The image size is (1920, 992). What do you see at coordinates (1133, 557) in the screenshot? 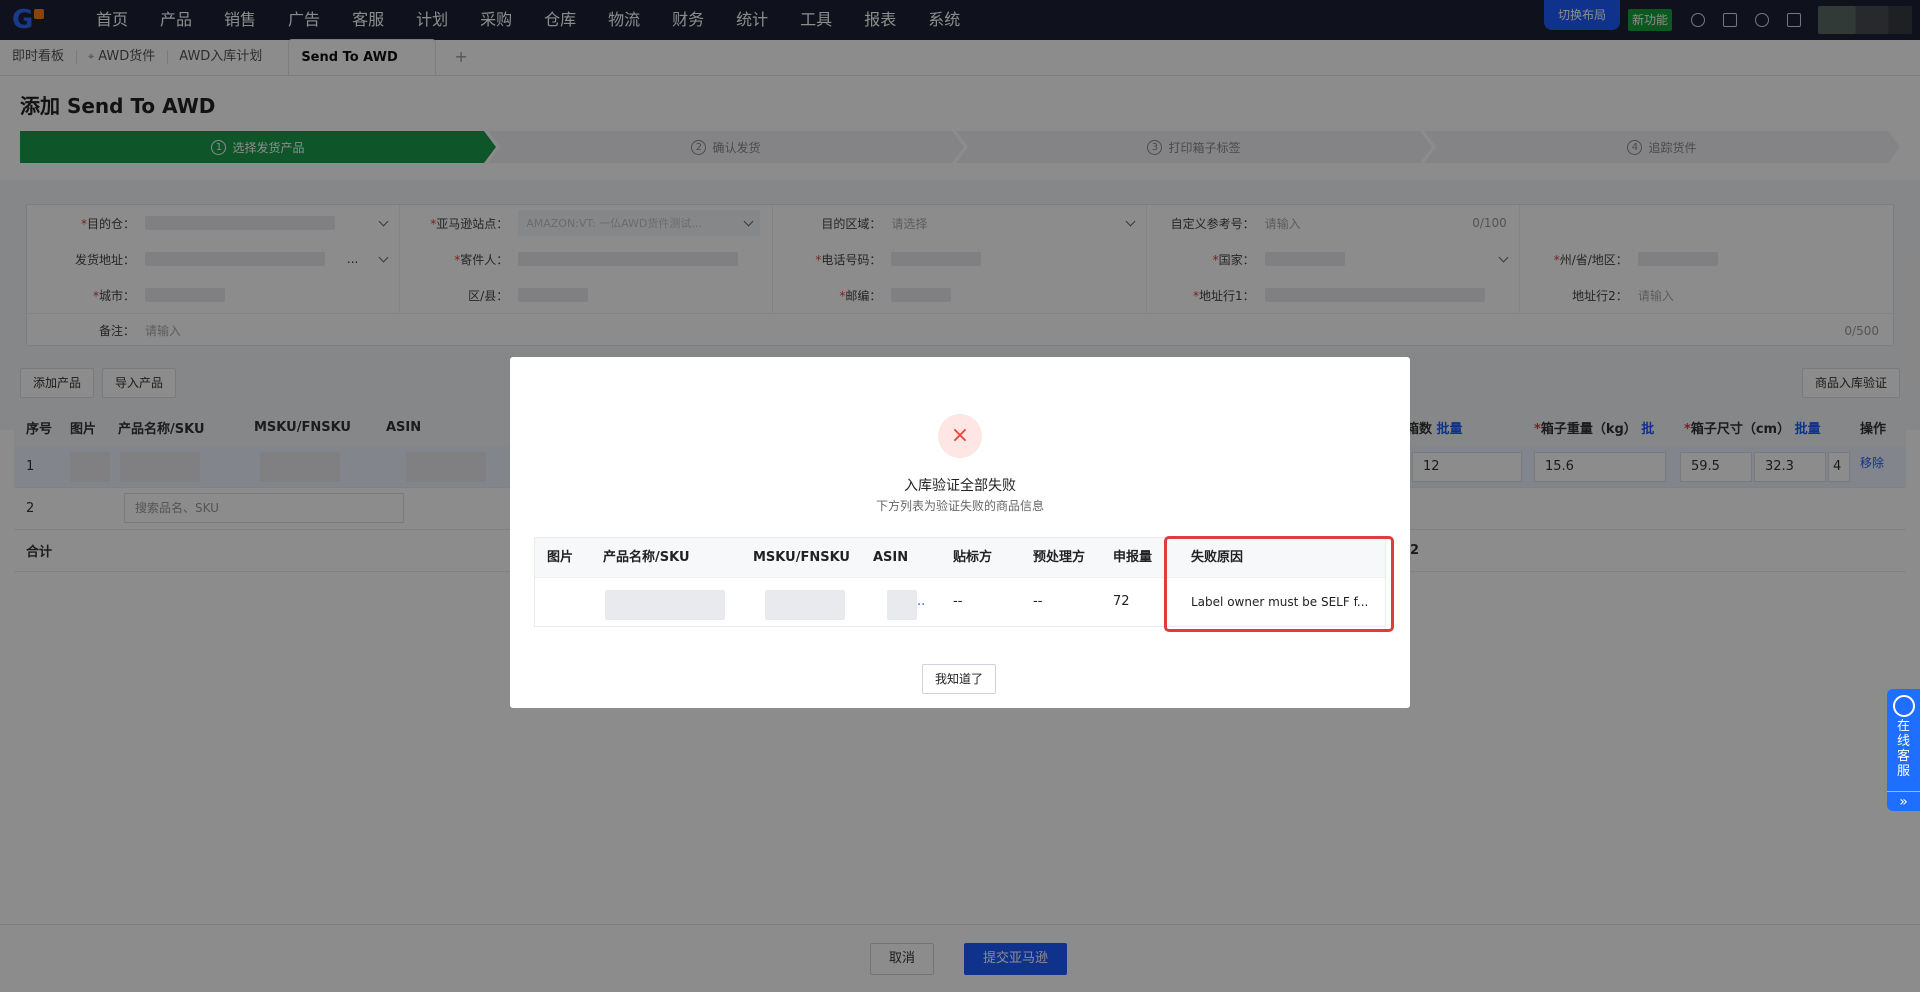
I see `column-header-quantity: 申报量` at bounding box center [1133, 557].